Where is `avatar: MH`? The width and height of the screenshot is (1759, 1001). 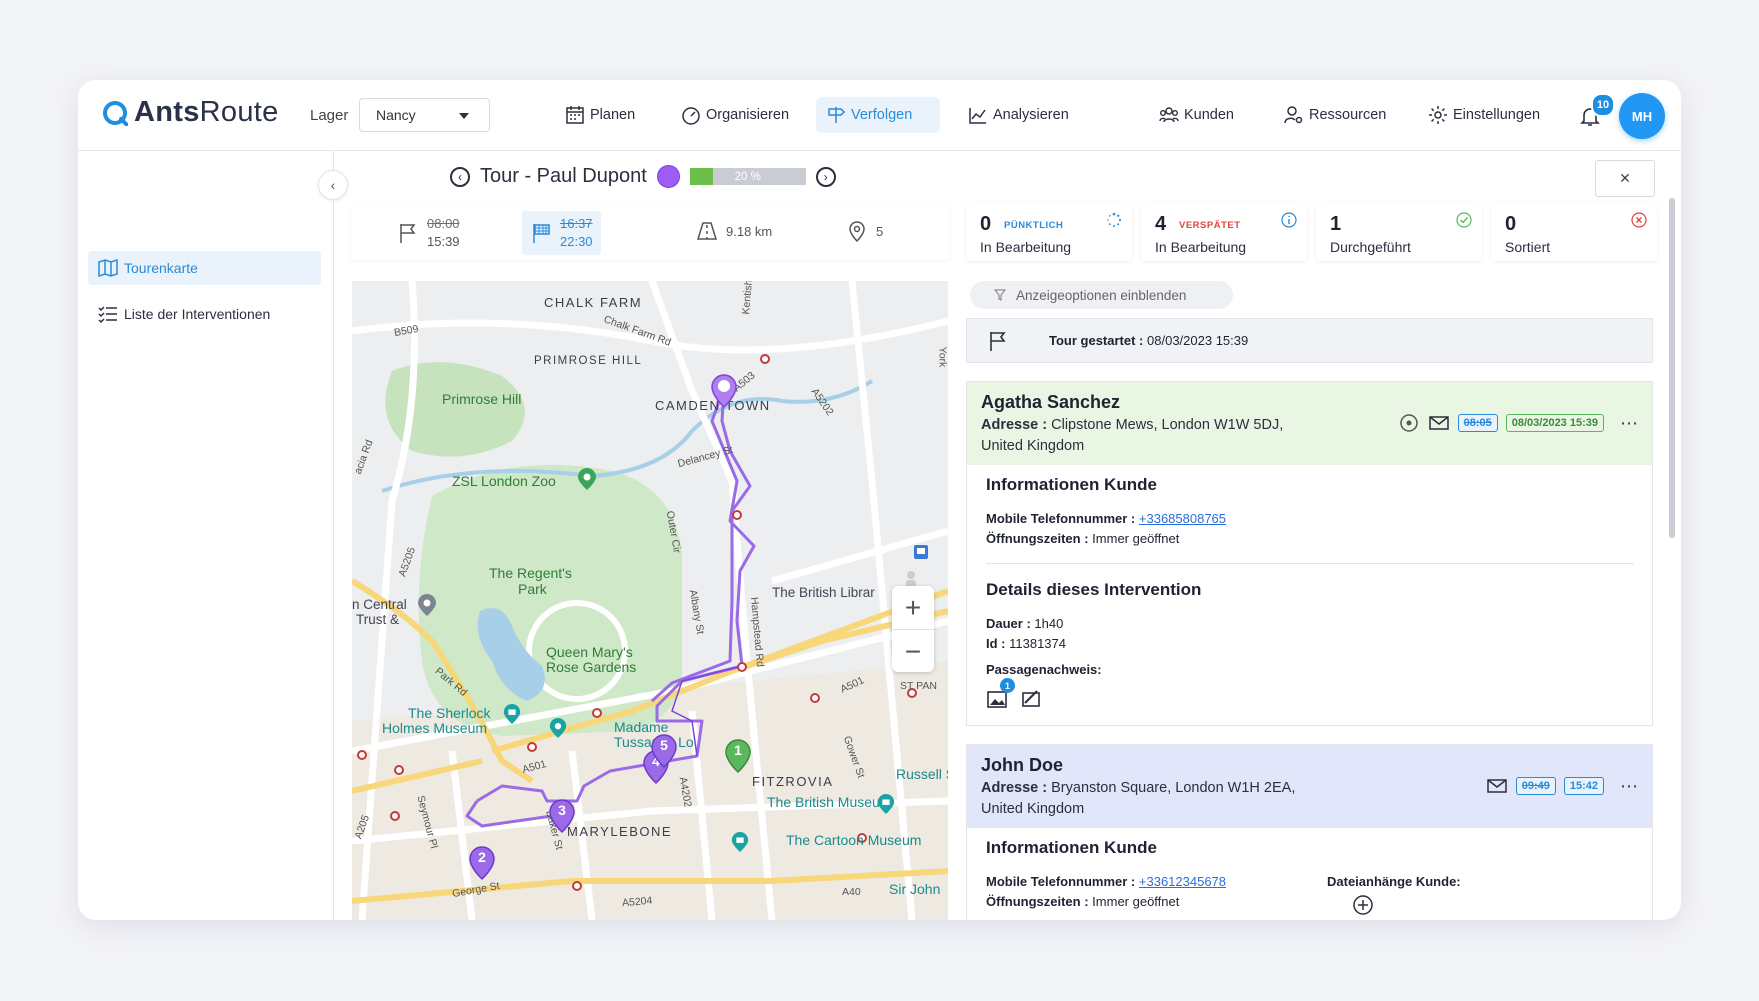
avatar: MH is located at coordinates (1642, 116).